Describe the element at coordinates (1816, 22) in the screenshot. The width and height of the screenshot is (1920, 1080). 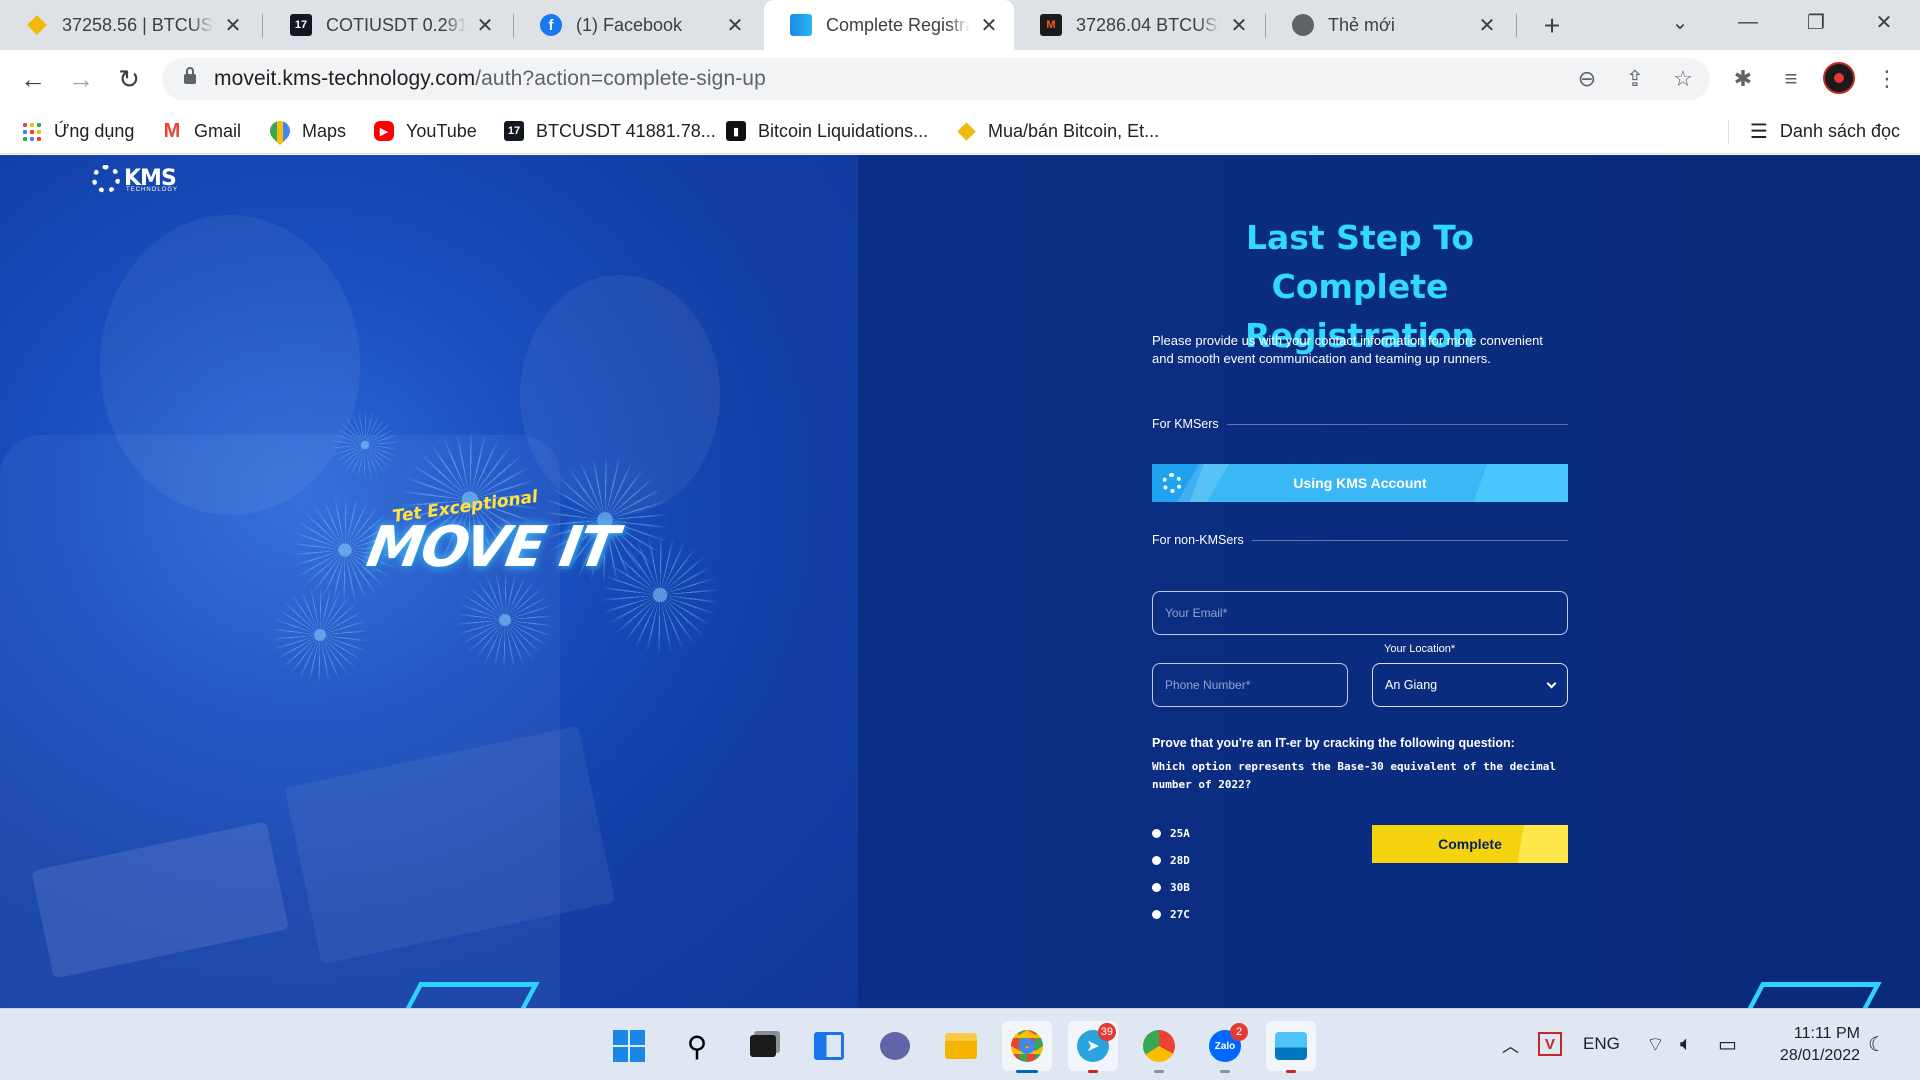
I see `restore-icon: ❐` at that location.